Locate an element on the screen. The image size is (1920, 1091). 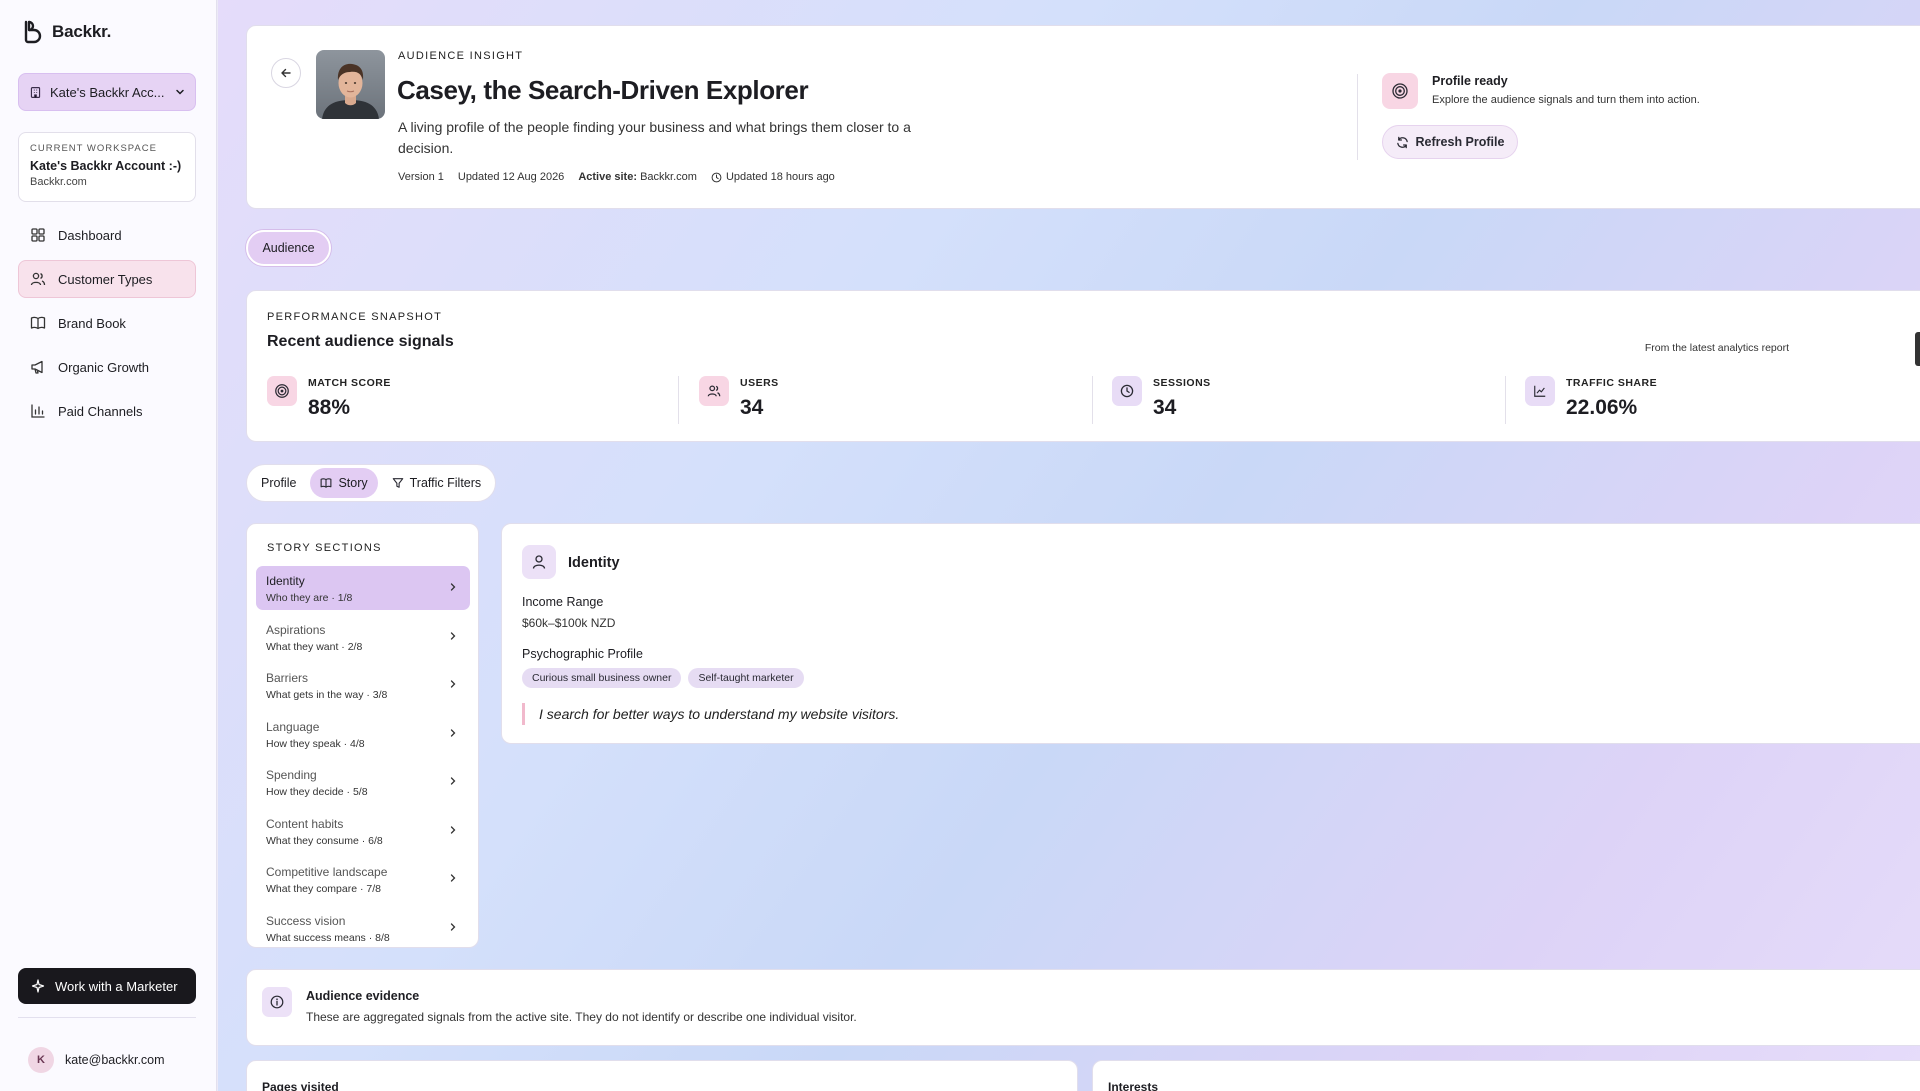
section-subtitle: What they compare · 7/8 is located at coordinates (323, 889).